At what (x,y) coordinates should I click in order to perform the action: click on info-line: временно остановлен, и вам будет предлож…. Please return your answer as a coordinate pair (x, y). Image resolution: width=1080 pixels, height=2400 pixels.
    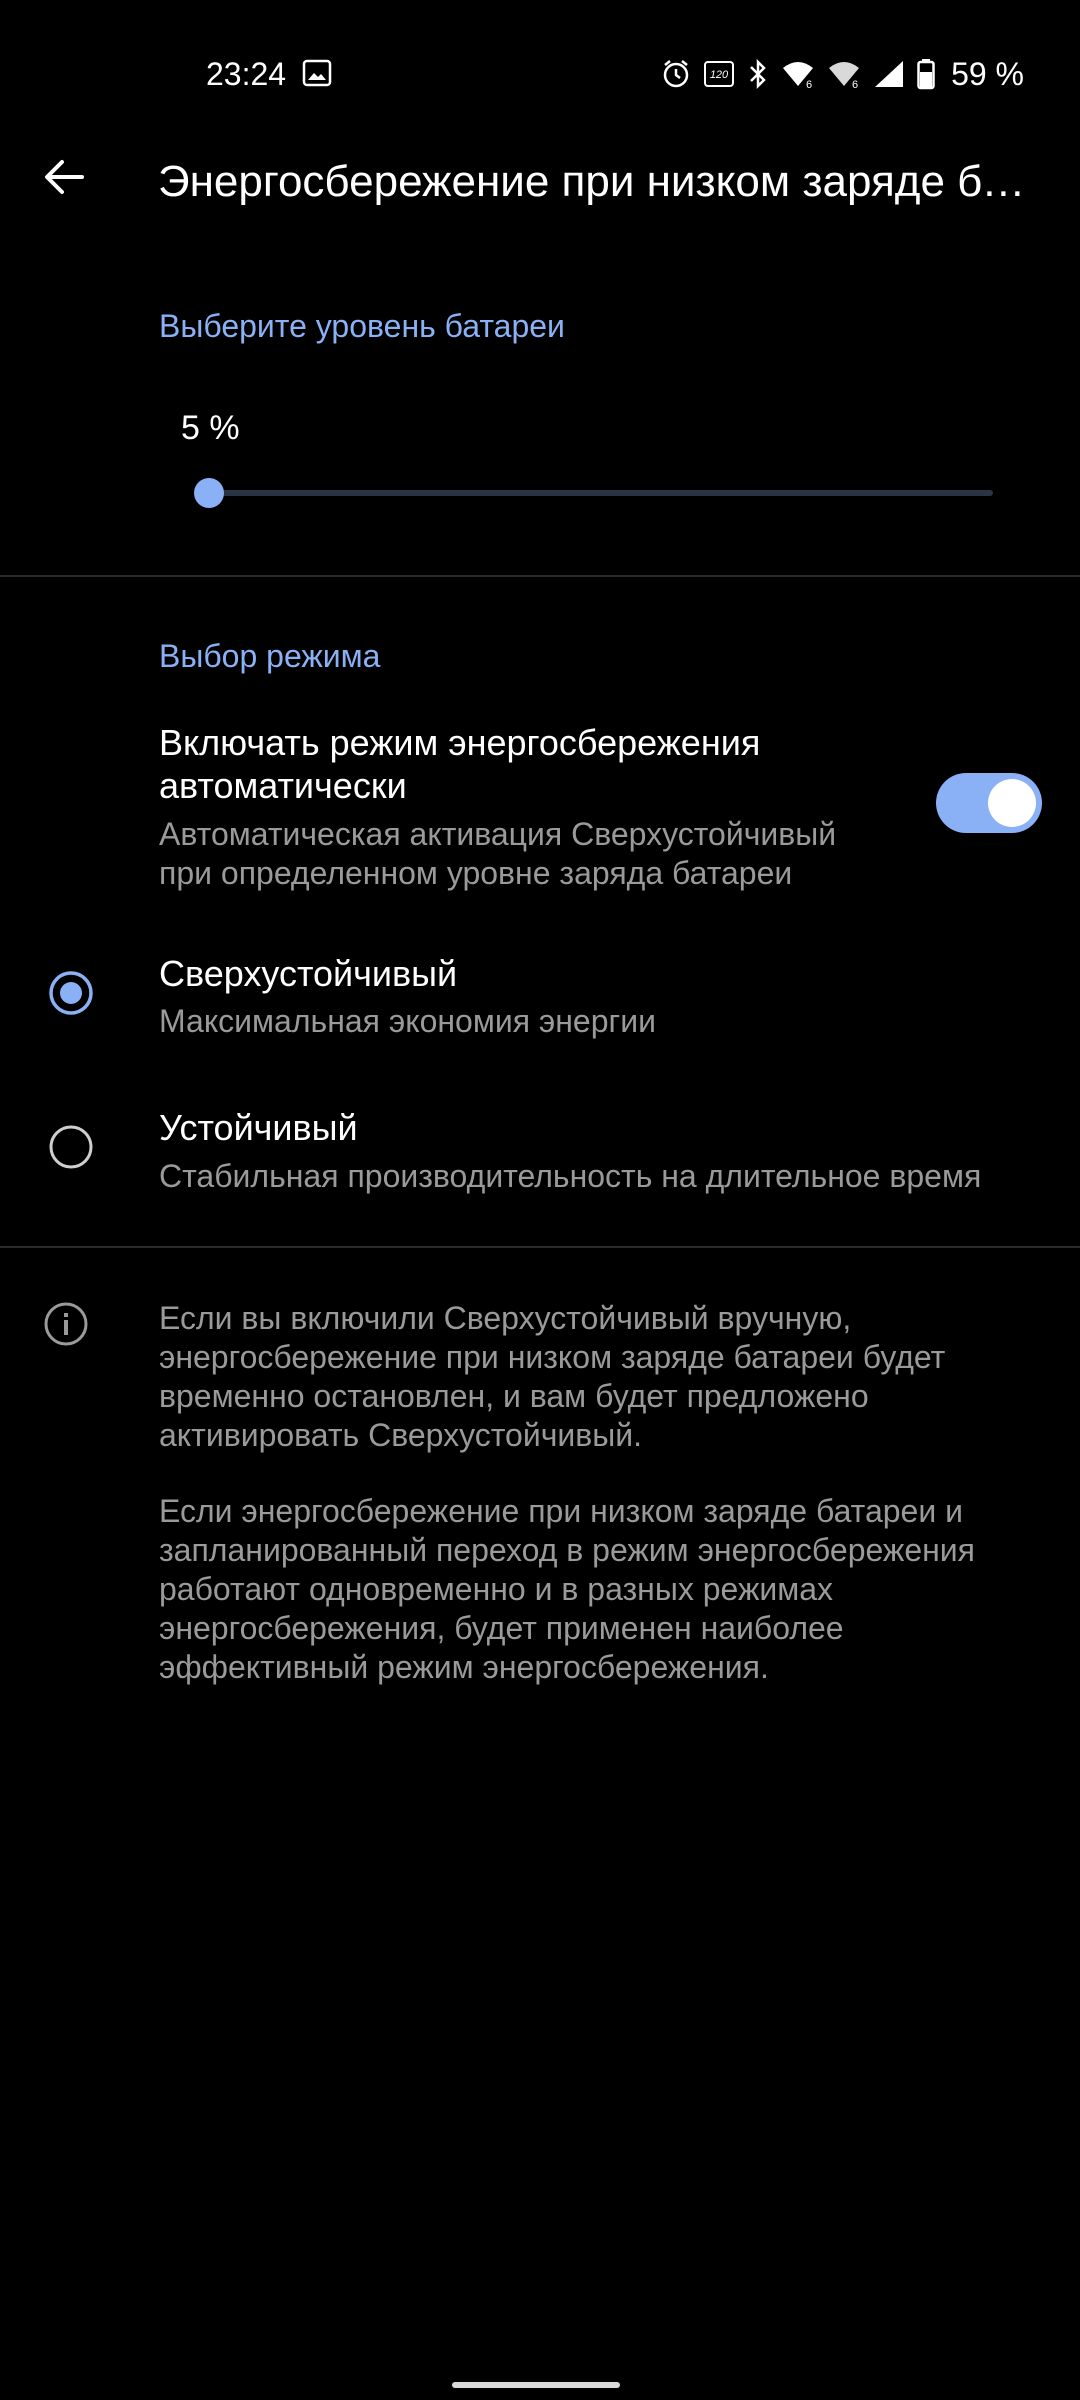
    Looking at the image, I should click on (514, 1396).